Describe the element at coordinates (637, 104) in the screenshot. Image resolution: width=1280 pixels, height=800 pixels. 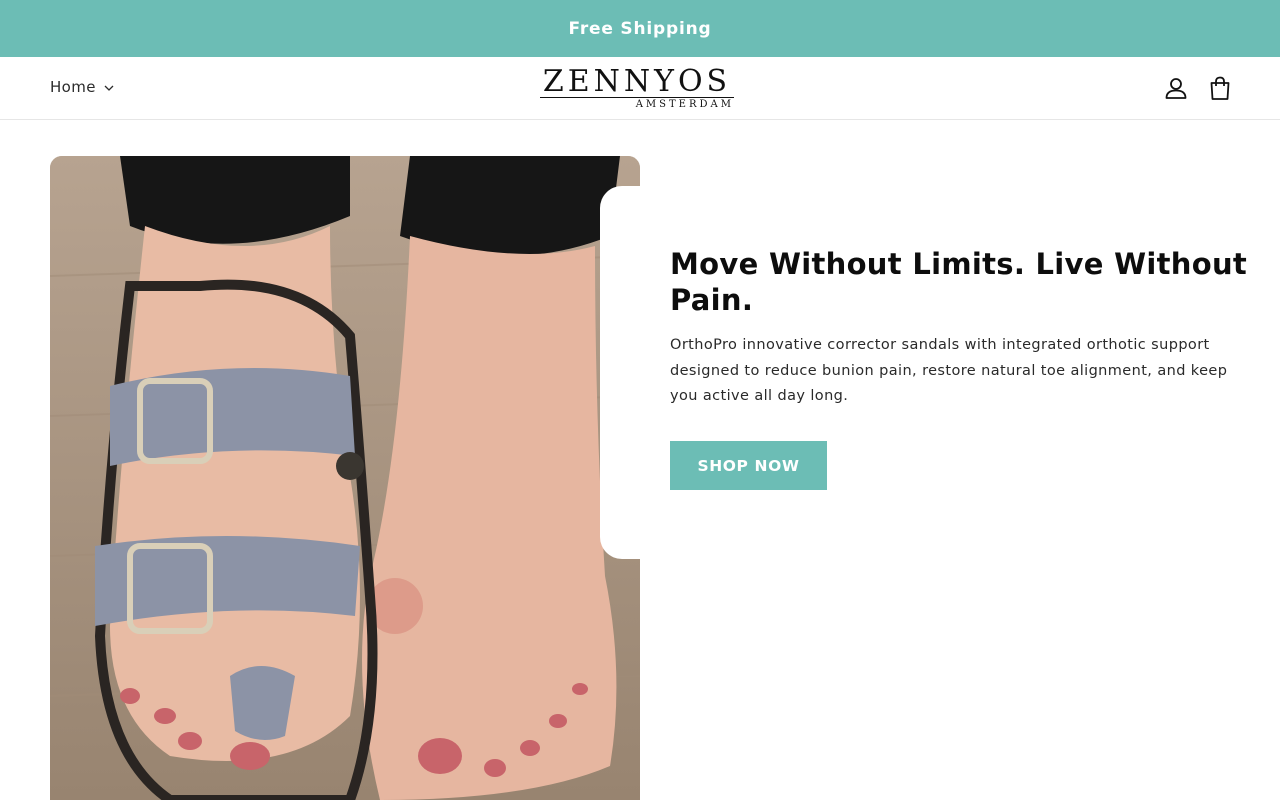
I see `logo-subtitle-text: AMSTERDAM` at that location.